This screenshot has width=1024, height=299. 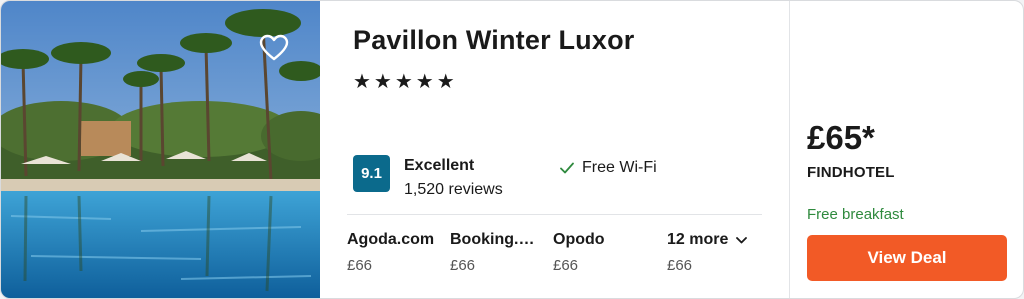 I want to click on heart-icon, so click(x=274, y=47).